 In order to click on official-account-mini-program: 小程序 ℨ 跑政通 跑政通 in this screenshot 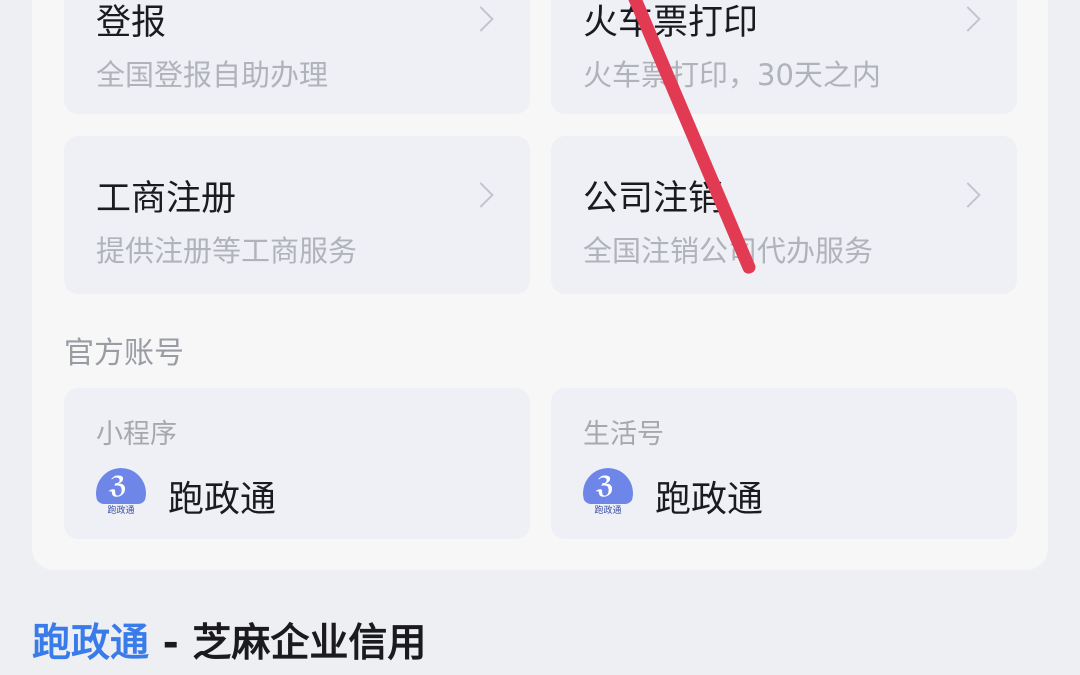, I will do `click(297, 463)`.